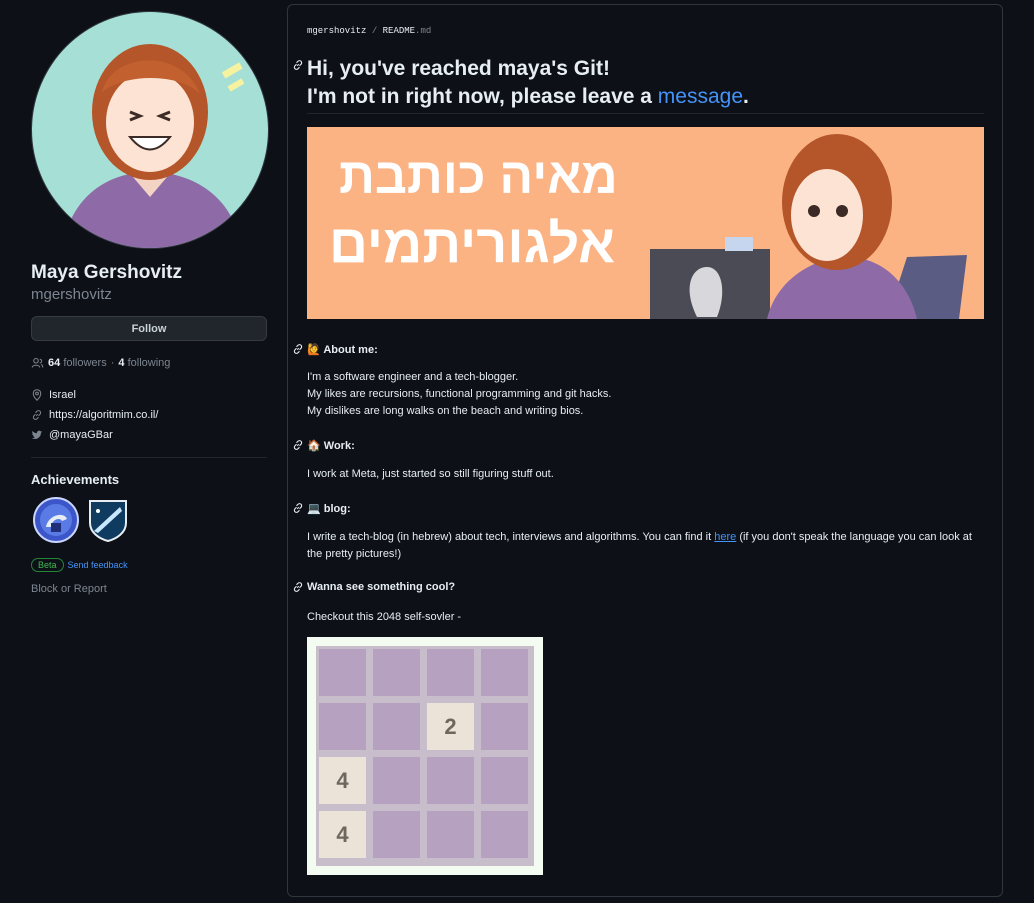 The height and width of the screenshot is (903, 1034). Describe the element at coordinates (450, 726) in the screenshot. I see `game-tile: 2` at that location.